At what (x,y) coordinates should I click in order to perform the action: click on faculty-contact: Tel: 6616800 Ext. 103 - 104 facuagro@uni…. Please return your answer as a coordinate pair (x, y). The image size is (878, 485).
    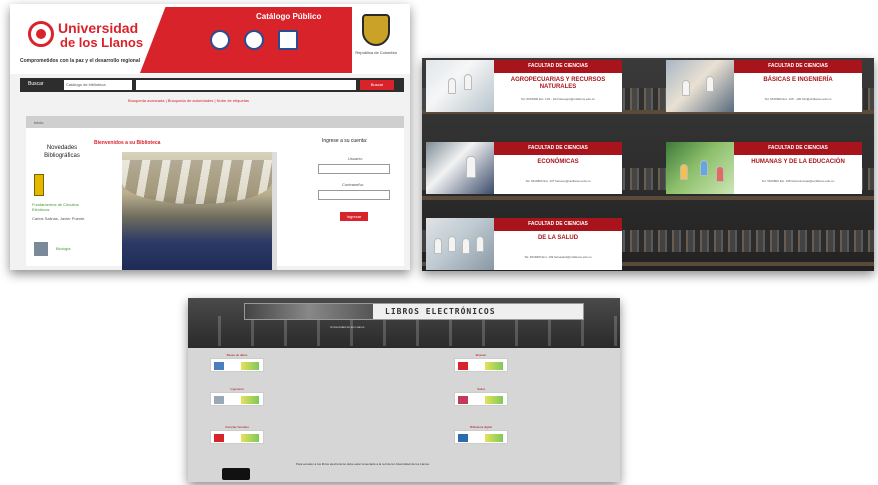
    Looking at the image, I should click on (558, 99).